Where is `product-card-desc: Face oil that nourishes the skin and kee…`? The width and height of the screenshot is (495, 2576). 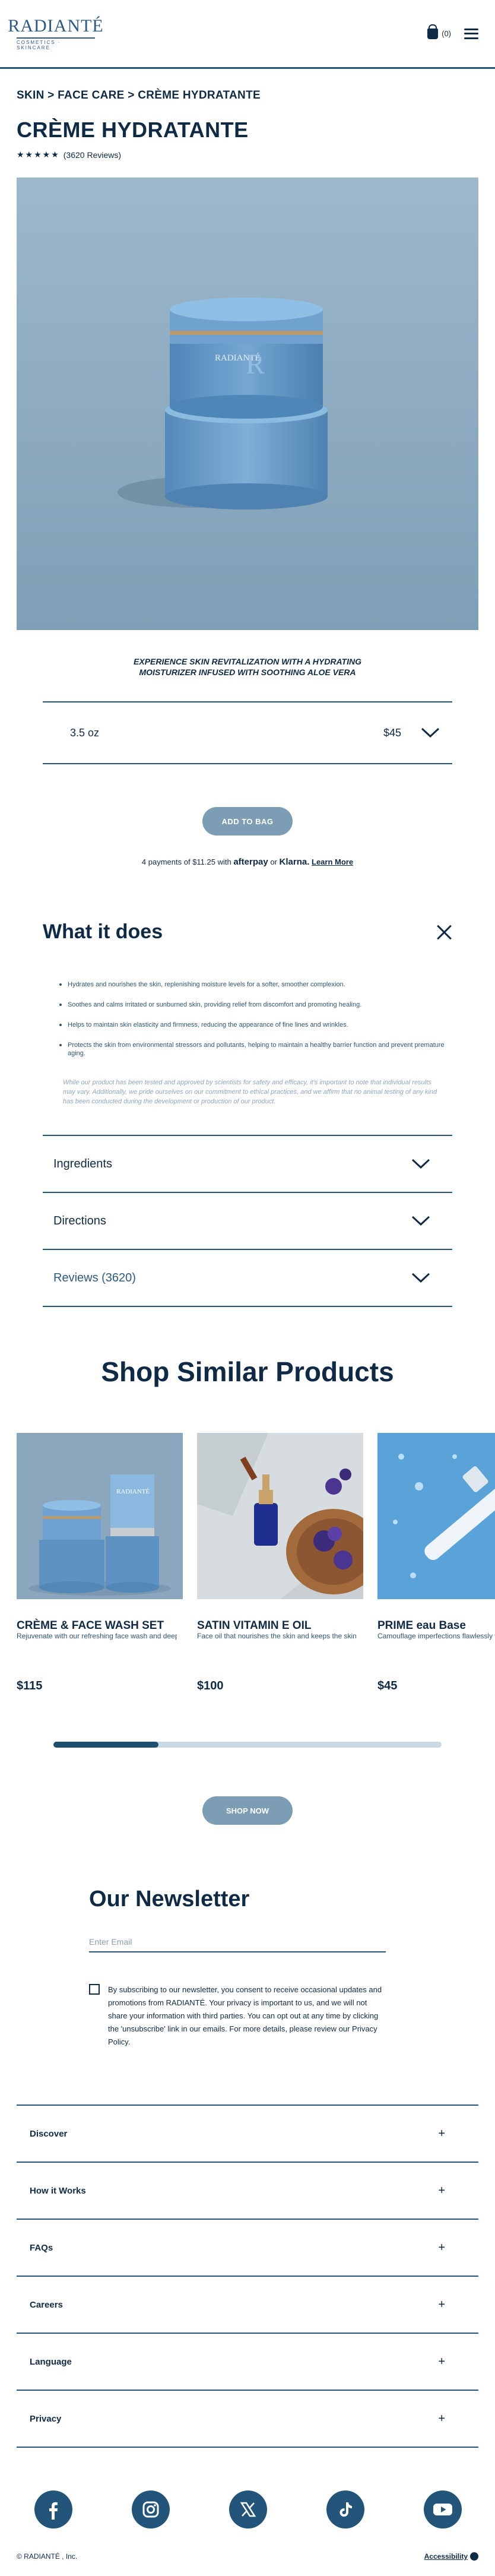
product-card-desc: Face oil that nourishes the skin and kee… is located at coordinates (277, 1636).